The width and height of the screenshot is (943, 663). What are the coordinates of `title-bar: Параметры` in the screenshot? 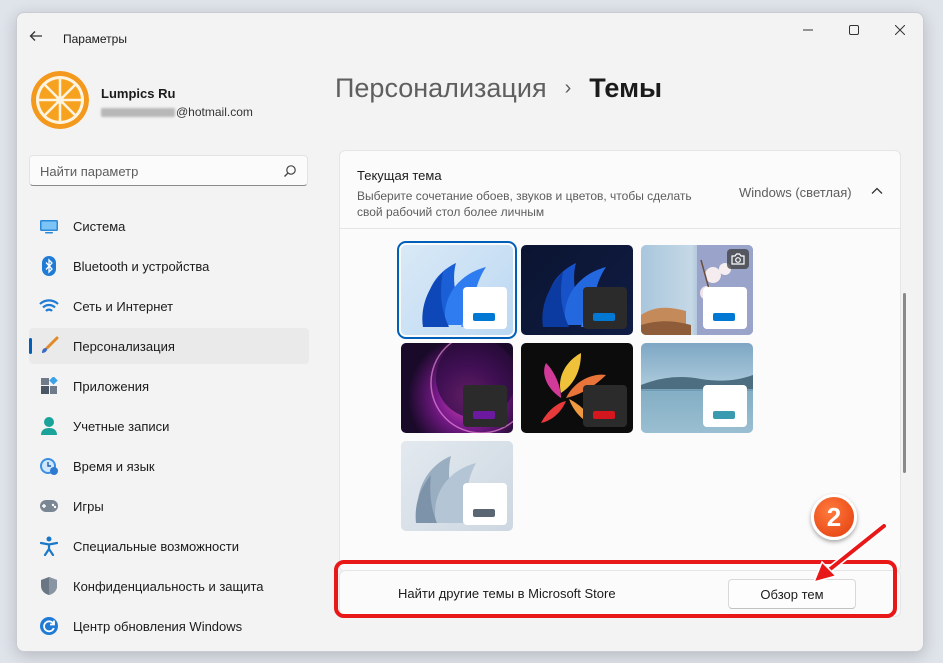 It's located at (470, 33).